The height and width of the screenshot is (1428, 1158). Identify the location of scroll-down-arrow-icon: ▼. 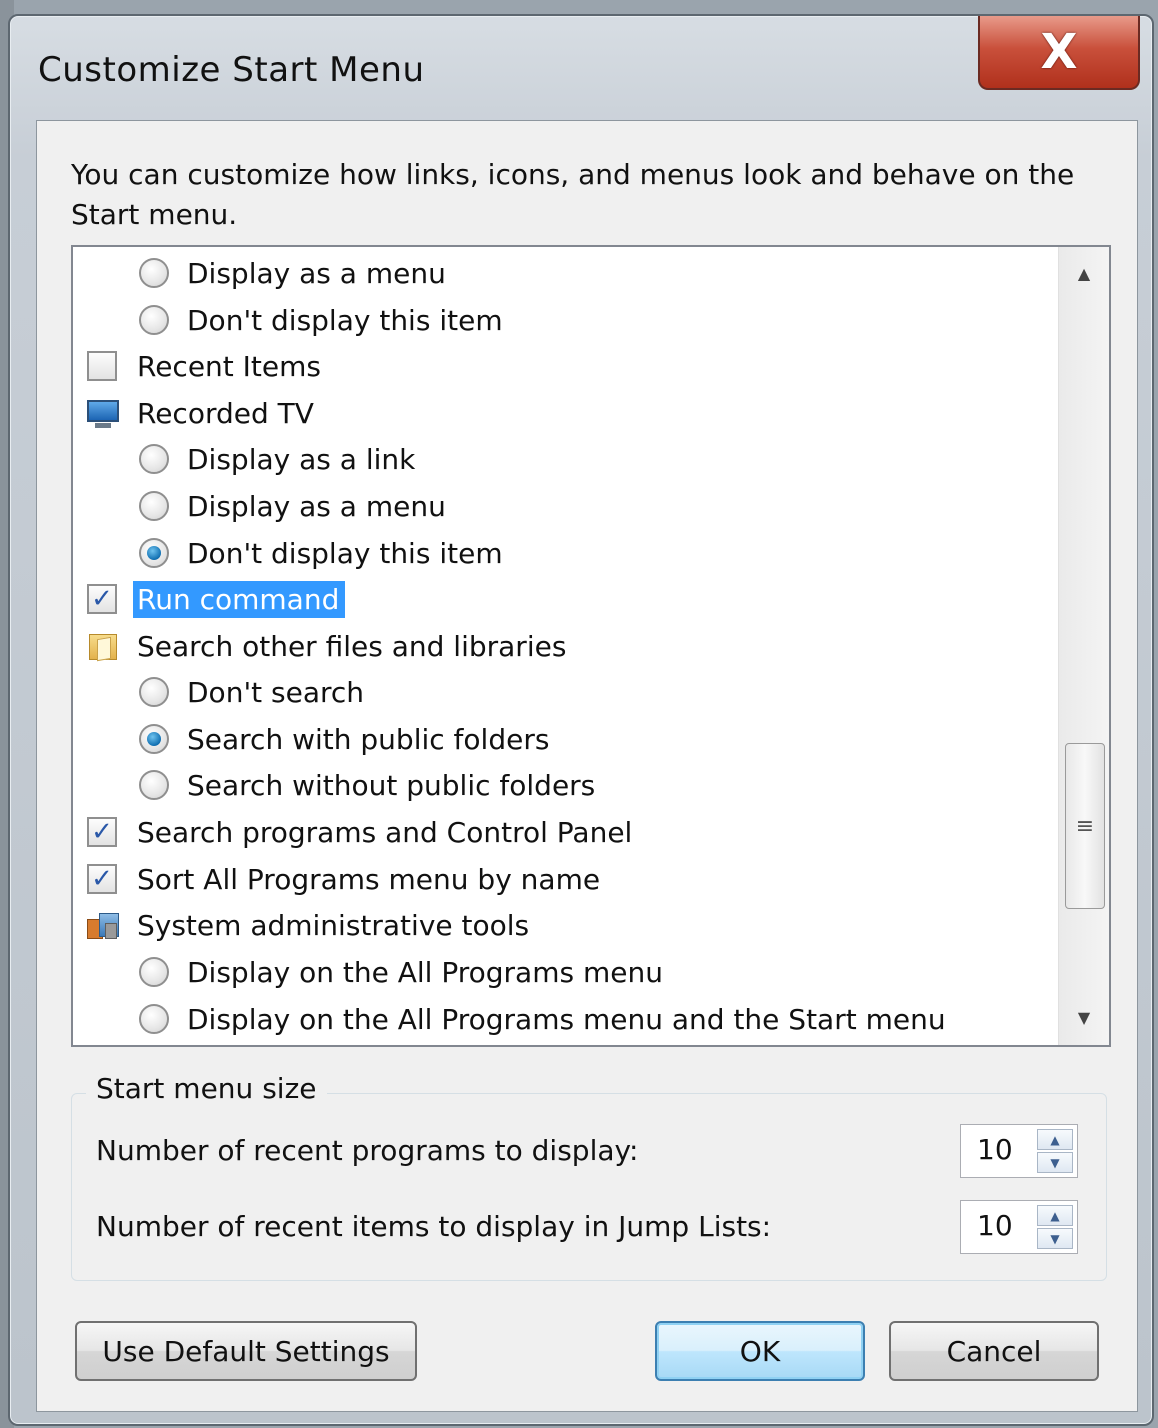
(1084, 1017).